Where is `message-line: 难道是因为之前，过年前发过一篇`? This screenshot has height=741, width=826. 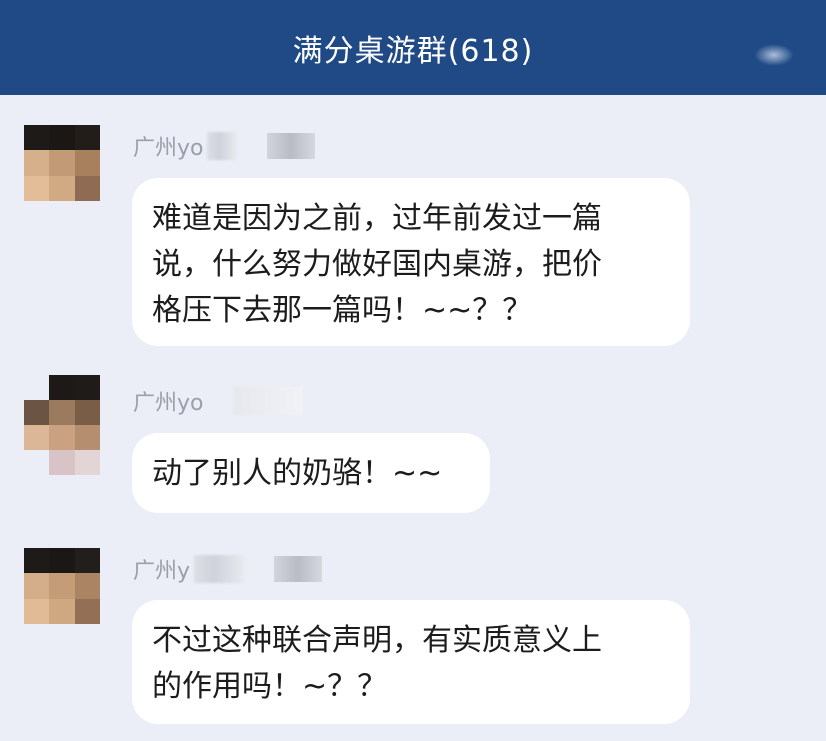
message-line: 难道是因为之前，过年前发过一篇 is located at coordinates (377, 218).